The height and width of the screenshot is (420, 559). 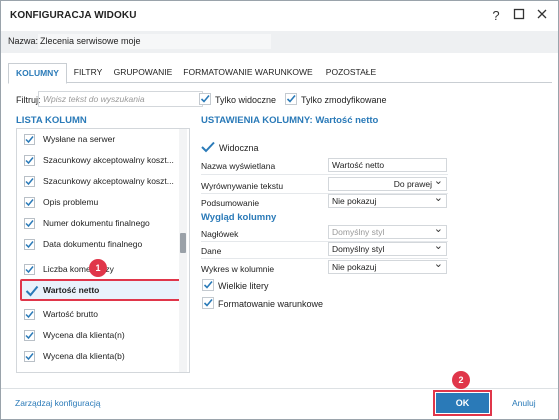 What do you see at coordinates (120, 99) in the screenshot?
I see `filter-input: Wpisz tekst do wyszukania` at bounding box center [120, 99].